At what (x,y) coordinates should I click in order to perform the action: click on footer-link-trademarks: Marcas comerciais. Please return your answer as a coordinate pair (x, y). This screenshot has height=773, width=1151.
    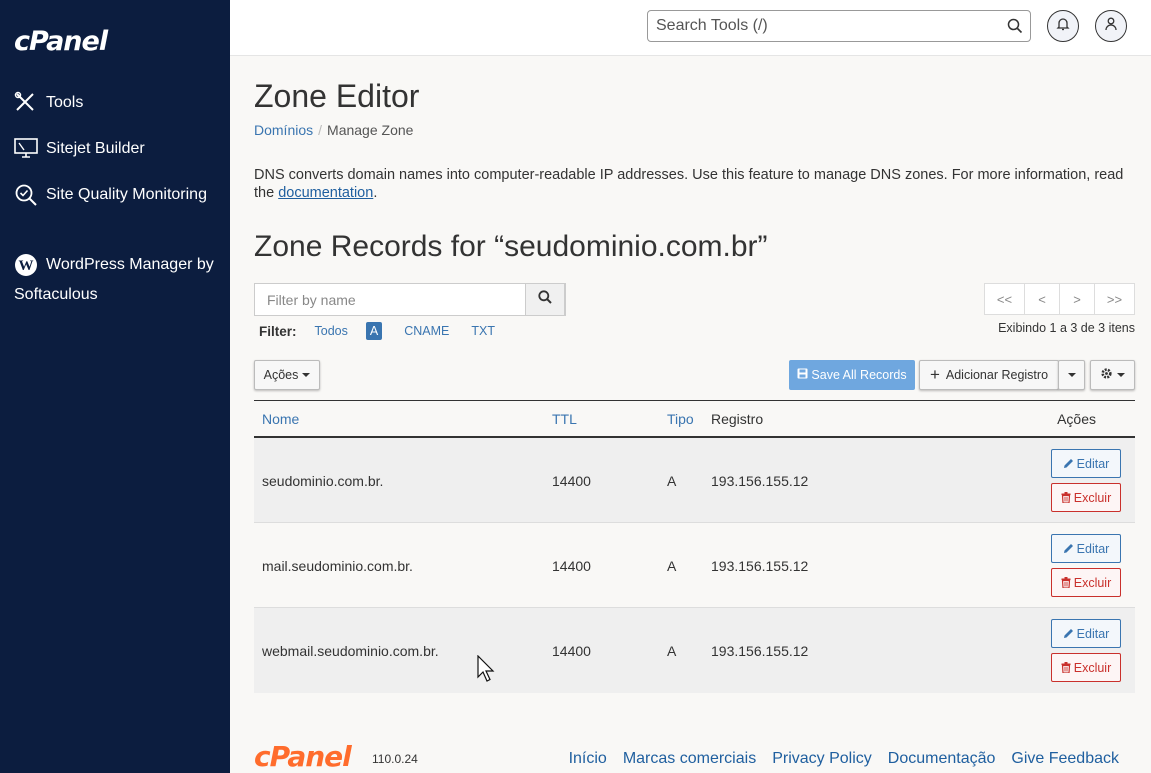
    Looking at the image, I should click on (689, 759).